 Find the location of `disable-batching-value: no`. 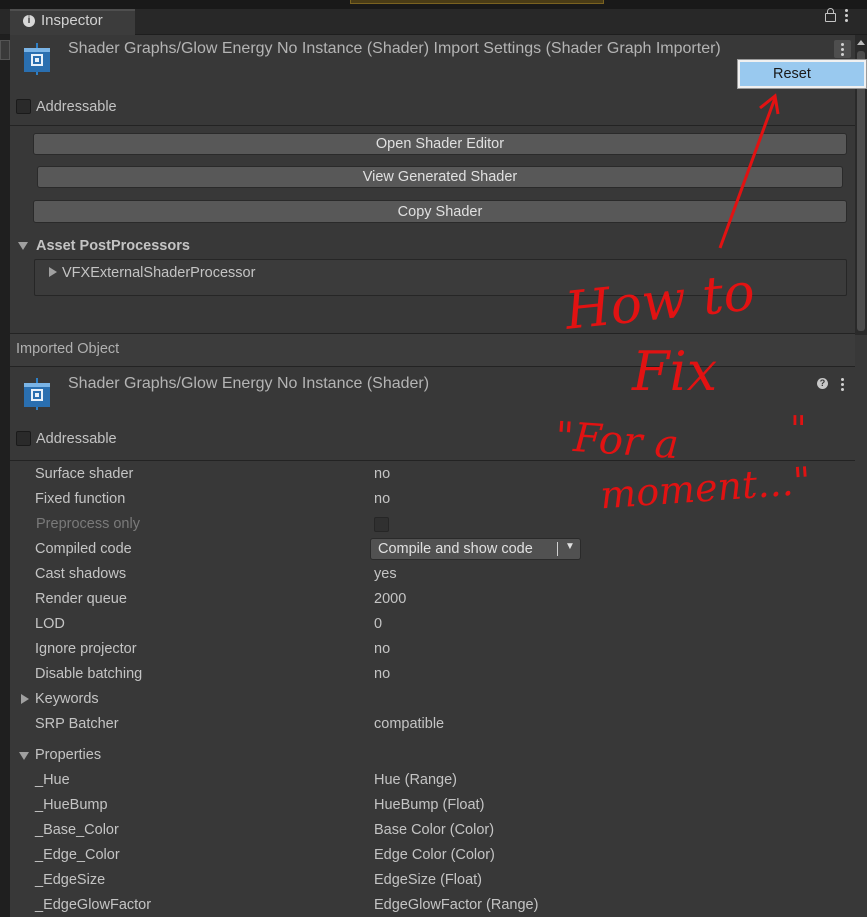

disable-batching-value: no is located at coordinates (382, 674).